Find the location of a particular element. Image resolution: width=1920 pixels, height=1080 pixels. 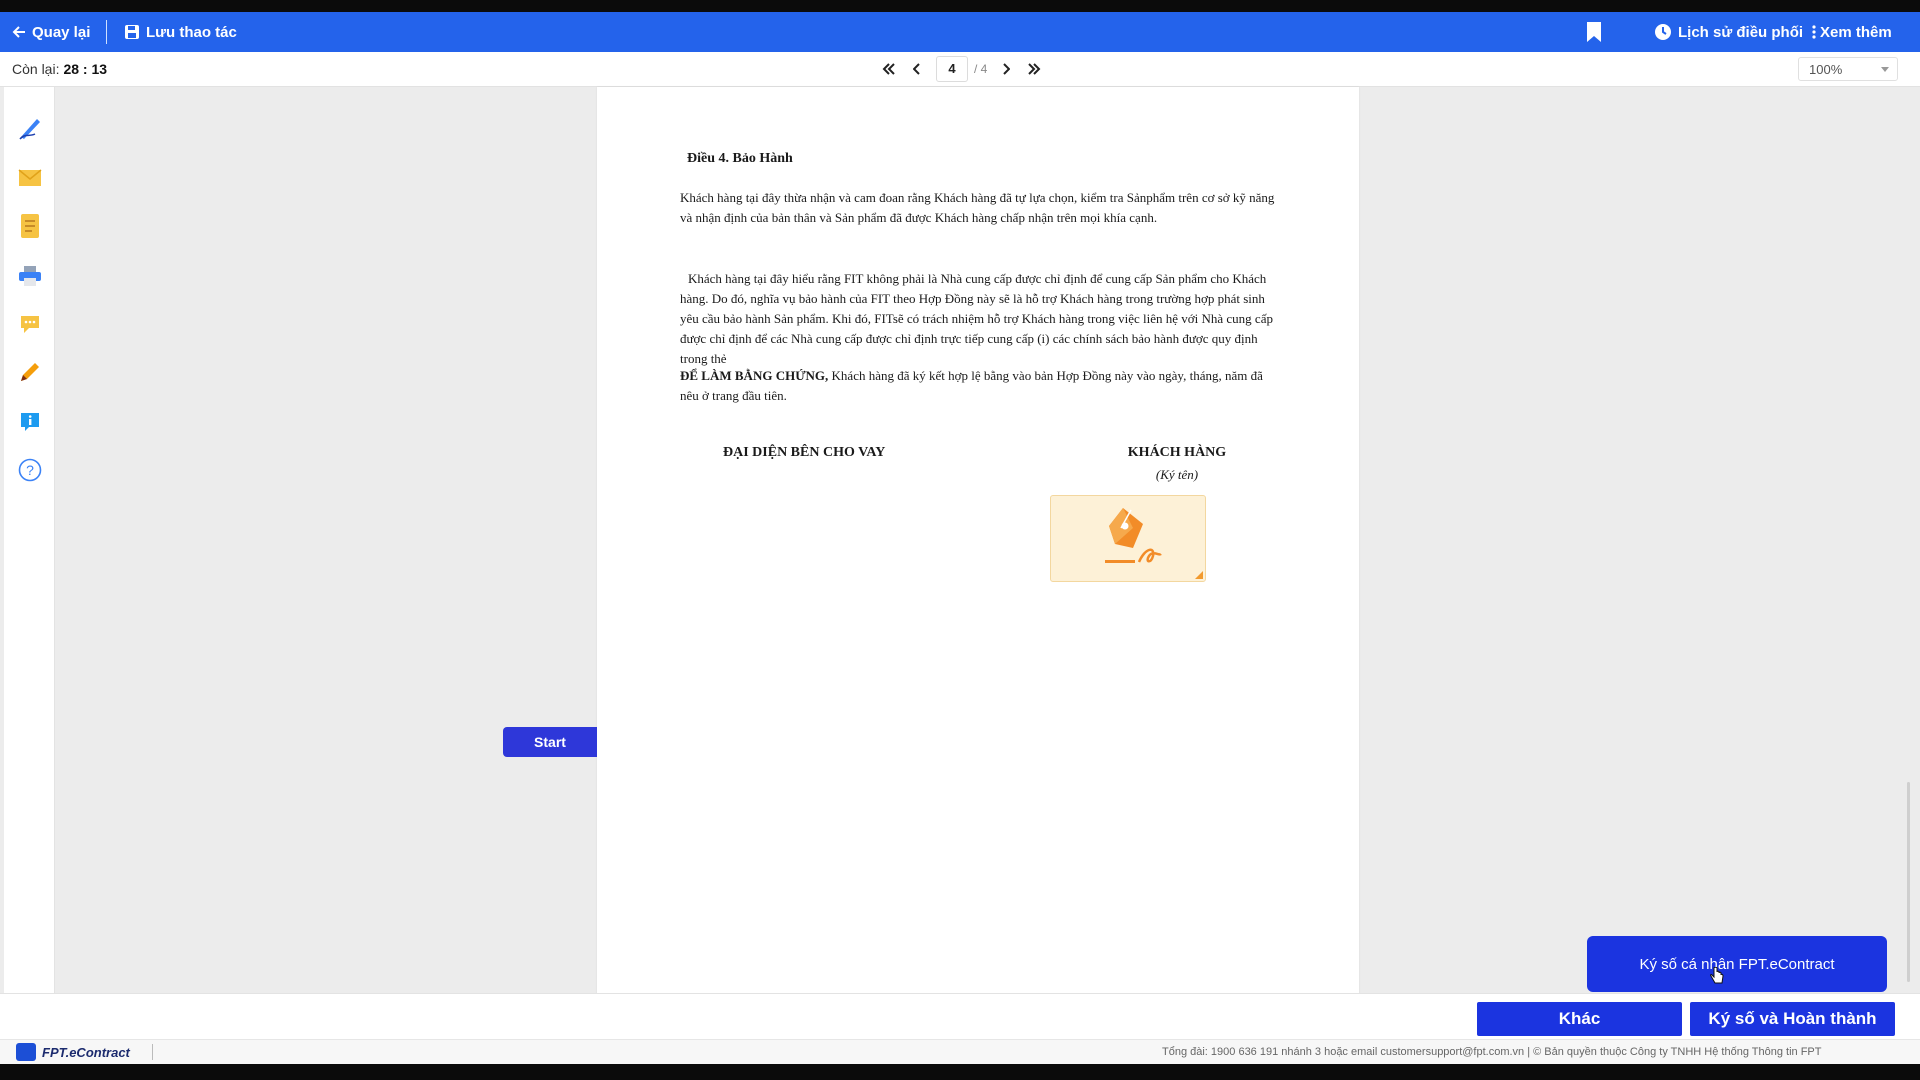

brand: FPT.eContract is located at coordinates (73, 1052).